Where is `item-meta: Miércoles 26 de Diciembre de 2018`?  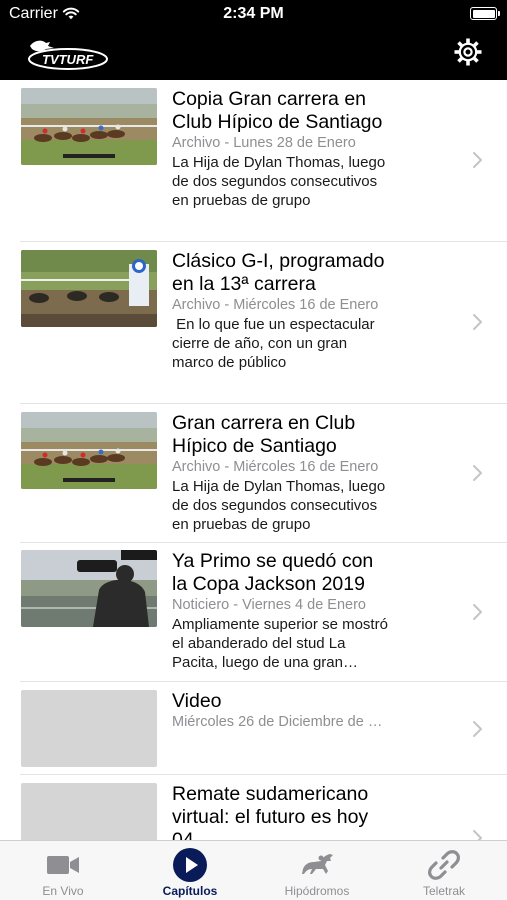 item-meta: Miércoles 26 de Diciembre de 2018 is located at coordinates (281, 722).